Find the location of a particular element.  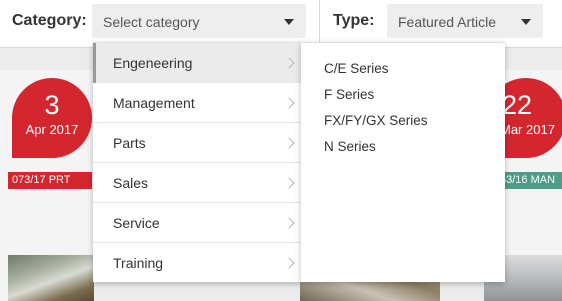

date-badge: 3 Apr 2017 is located at coordinates (52, 118).